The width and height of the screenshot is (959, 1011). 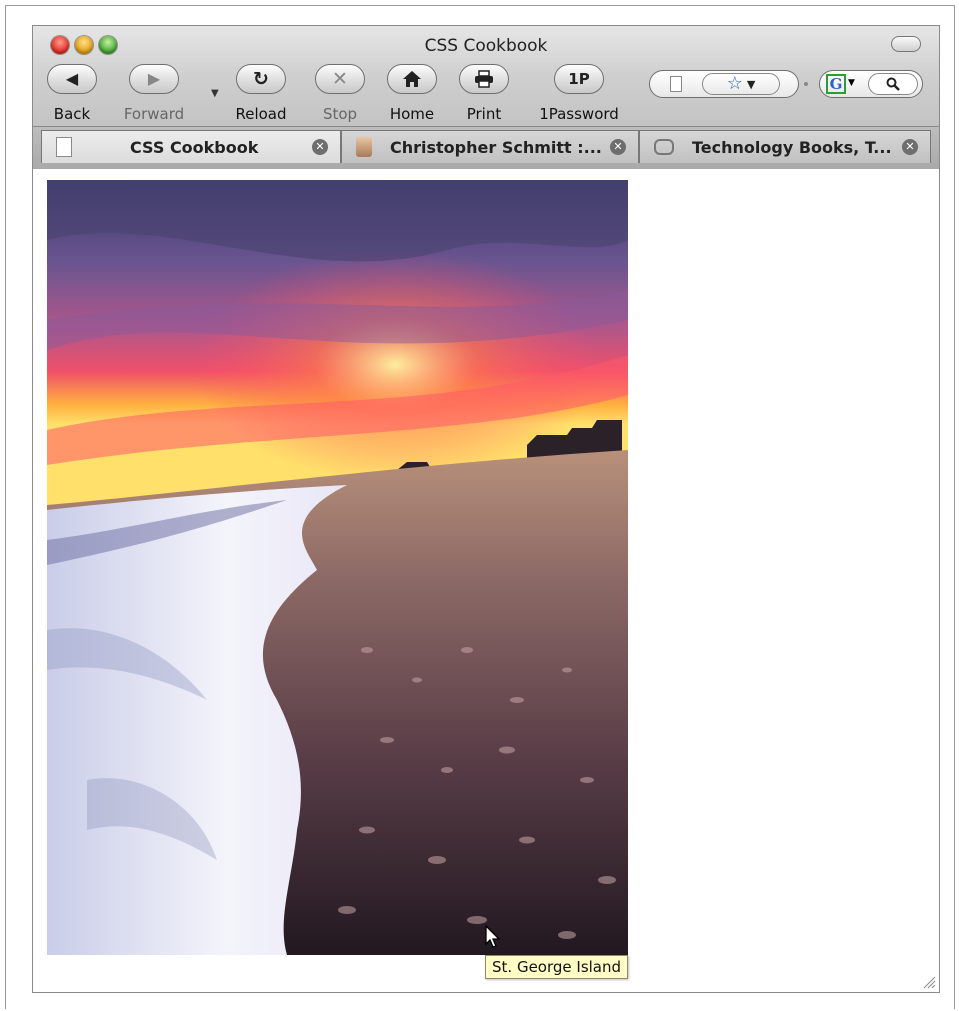 I want to click on magnifier-icon, so click(x=893, y=84).